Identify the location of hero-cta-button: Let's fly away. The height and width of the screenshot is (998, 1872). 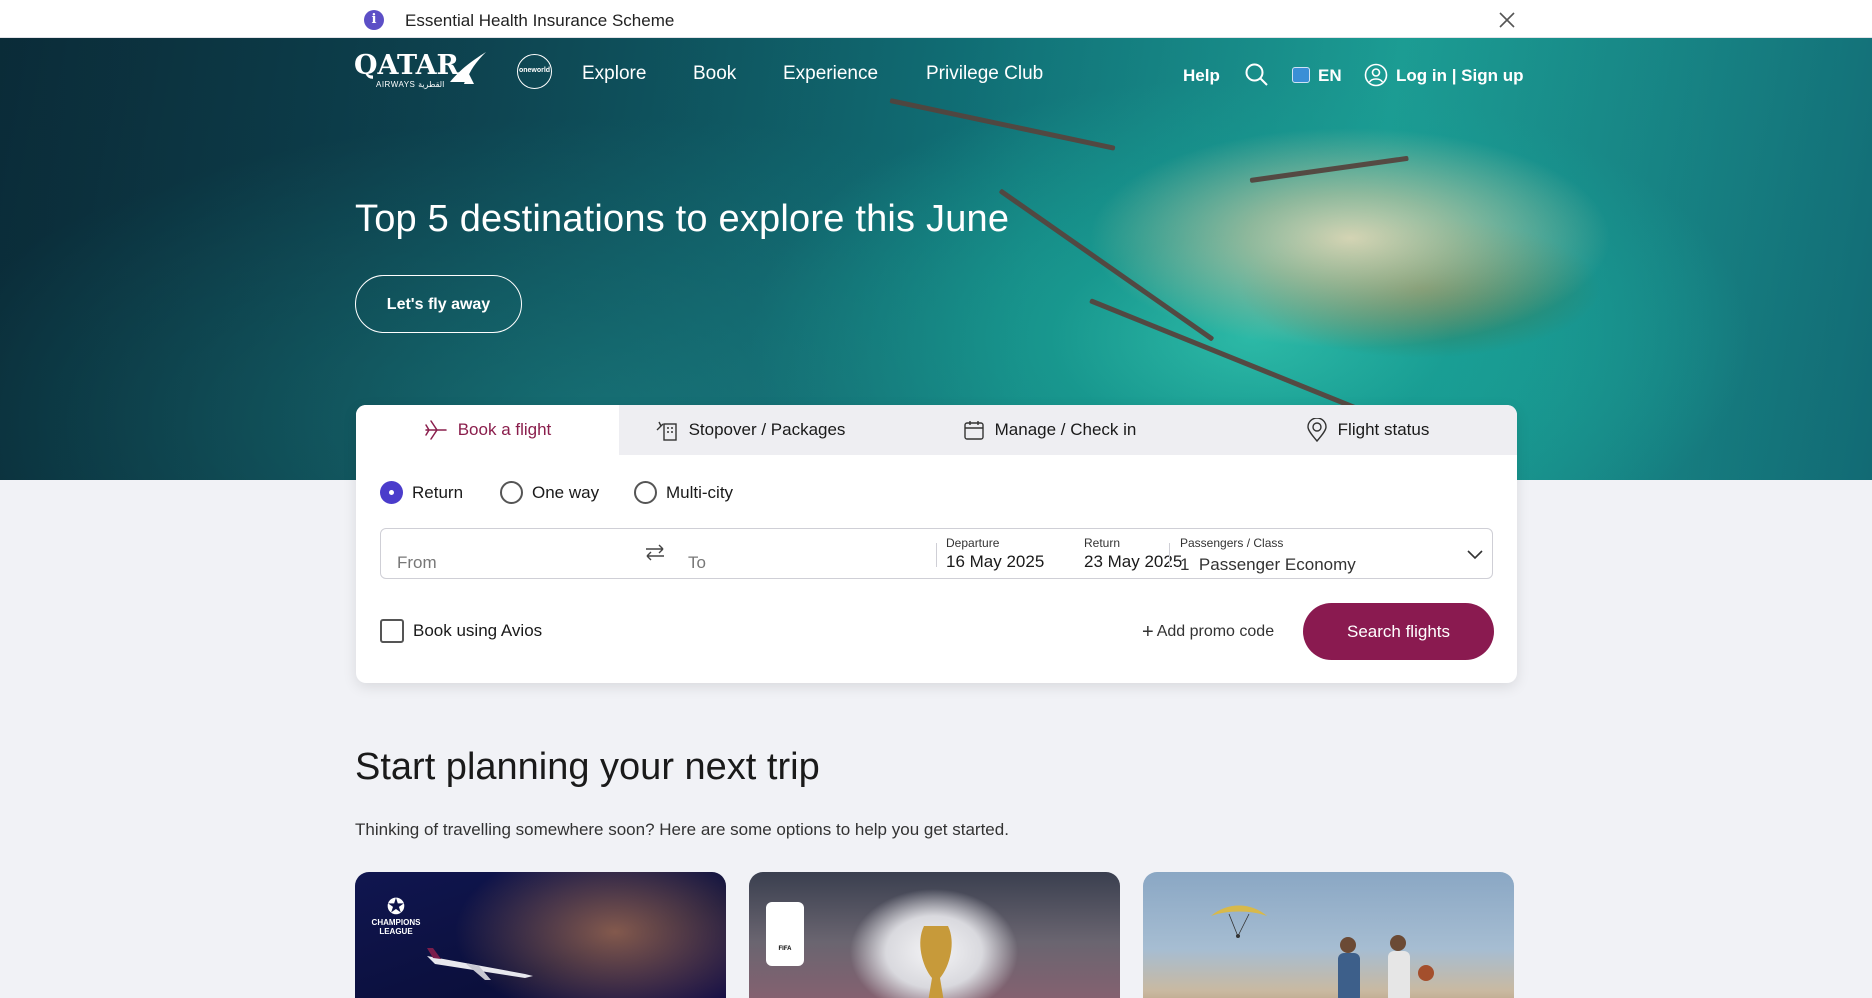
(438, 304).